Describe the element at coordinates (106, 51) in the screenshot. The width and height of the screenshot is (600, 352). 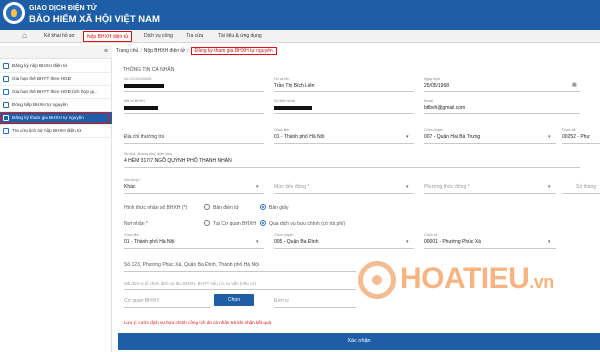
I see `menu-toggle-icon: ≡` at that location.